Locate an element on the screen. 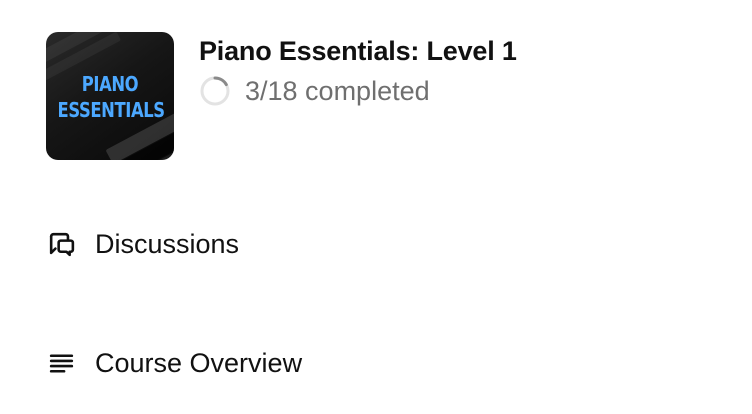 Image resolution: width=752 pixels, height=414 pixels. progress-ring-icon is located at coordinates (215, 91).